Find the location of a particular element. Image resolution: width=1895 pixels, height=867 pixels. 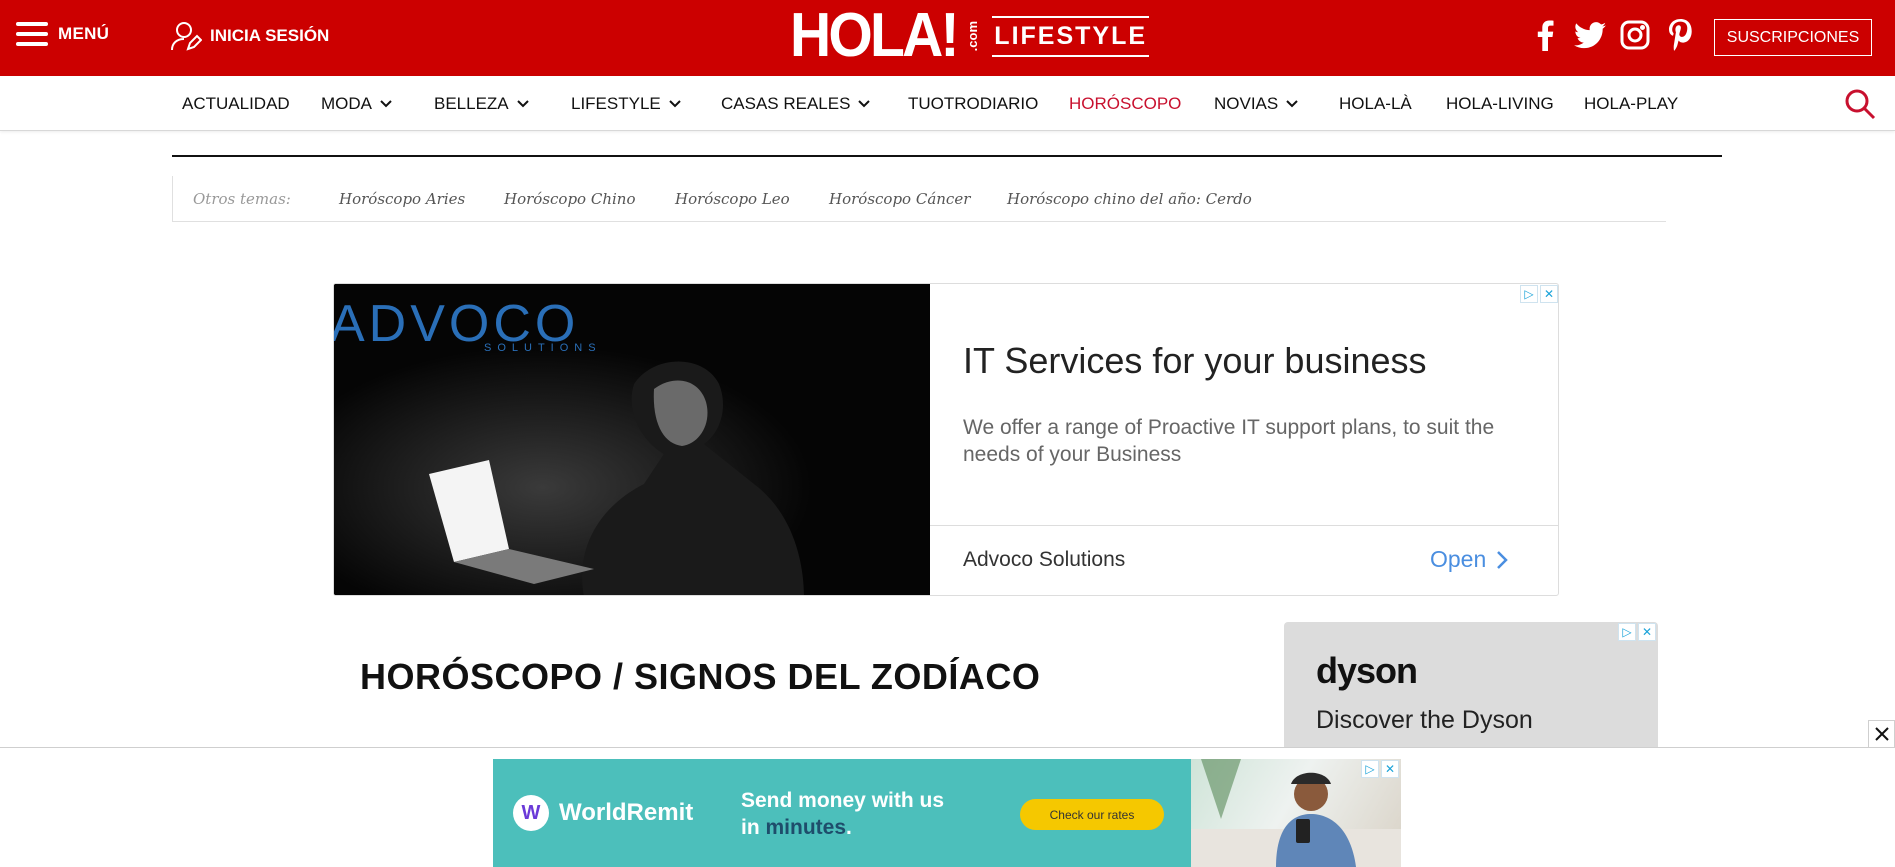

nav-item-label: HORÓSCOPO is located at coordinates (1125, 103).